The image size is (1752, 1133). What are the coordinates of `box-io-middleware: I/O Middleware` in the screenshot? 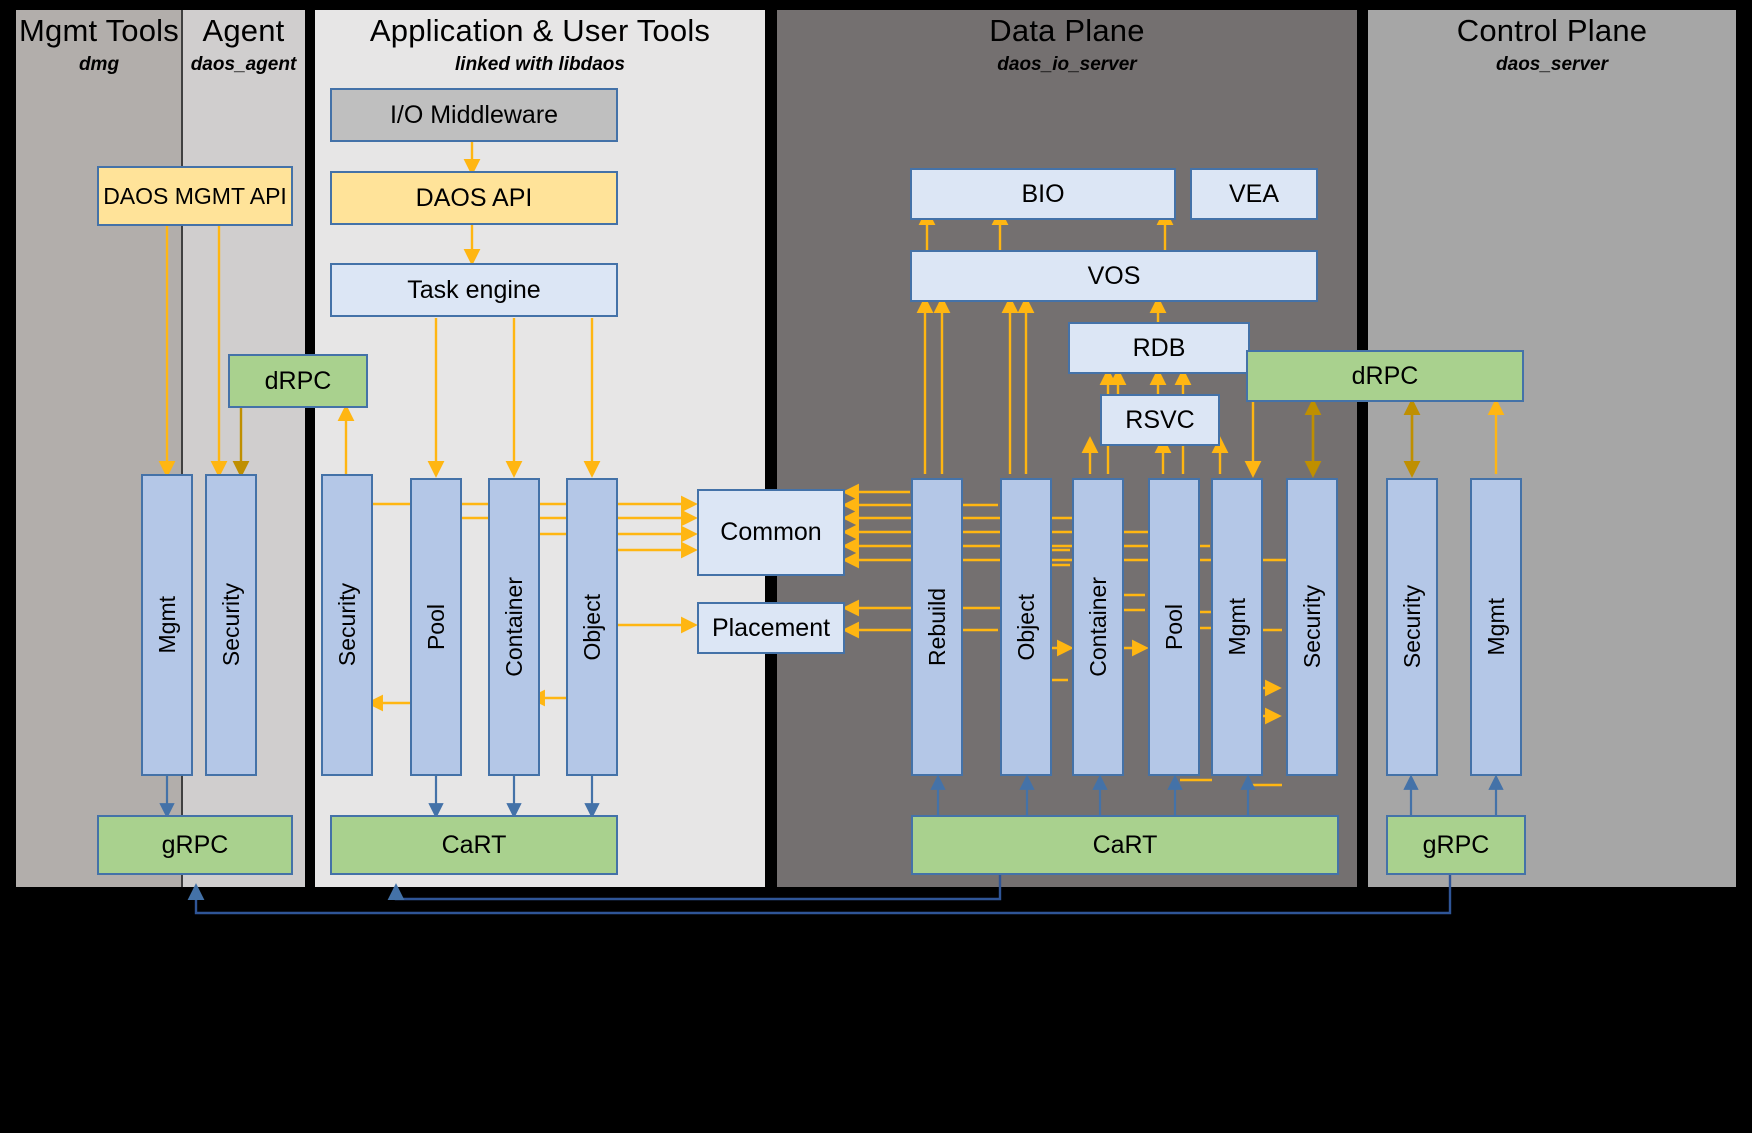 It's located at (474, 115).